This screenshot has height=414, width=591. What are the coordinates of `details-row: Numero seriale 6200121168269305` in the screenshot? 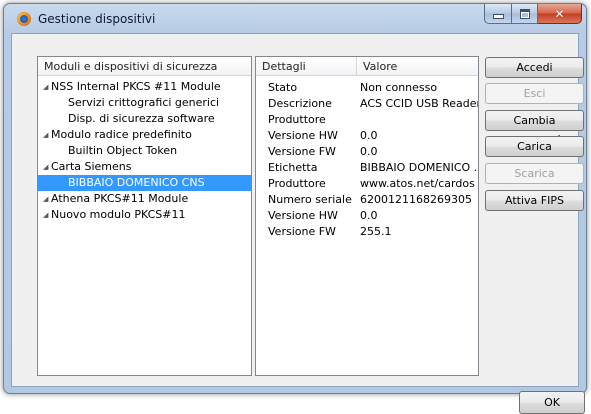 It's located at (367, 200).